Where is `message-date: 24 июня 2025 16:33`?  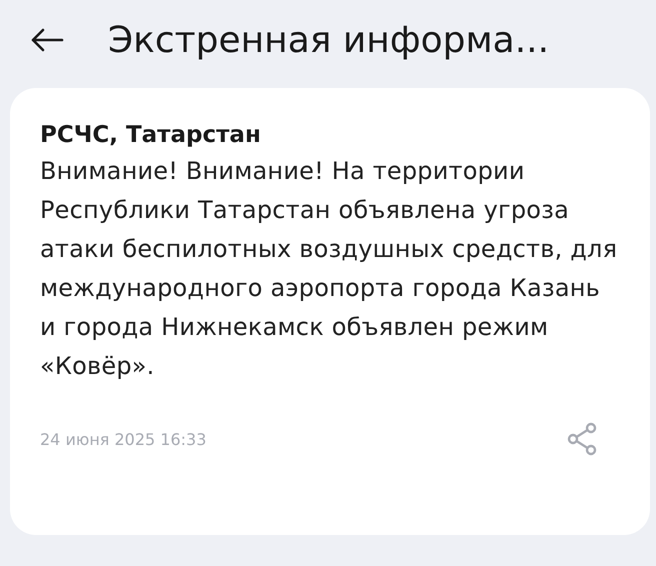
message-date: 24 июня 2025 16:33 is located at coordinates (123, 439).